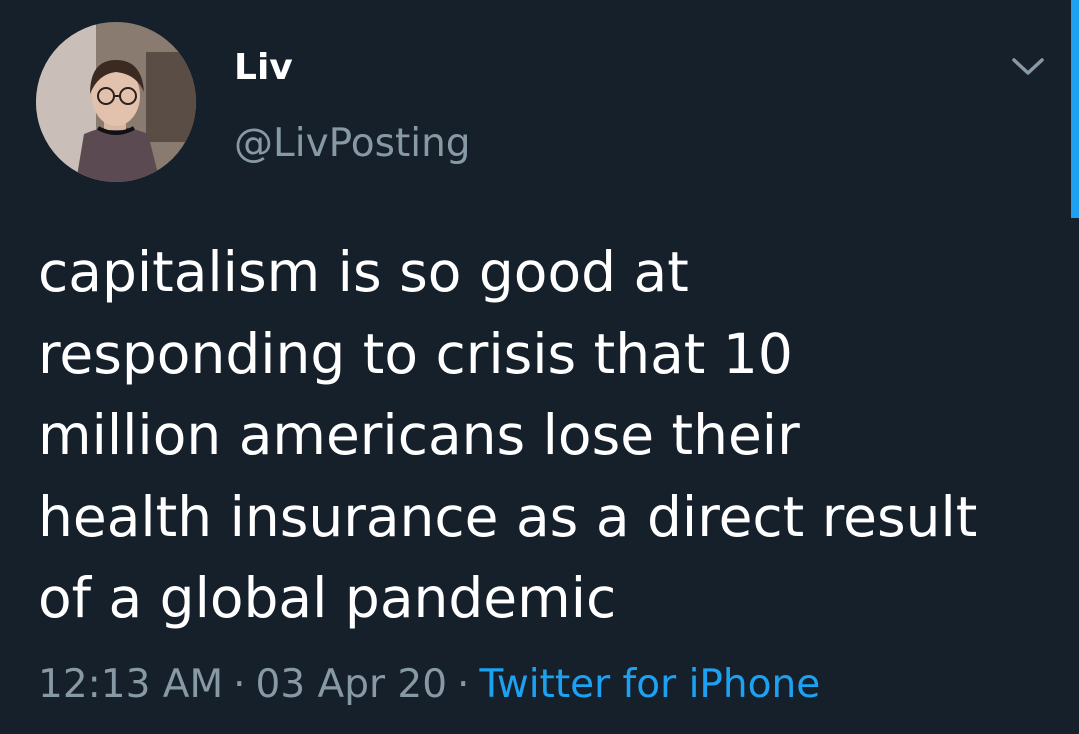 This screenshot has height=734, width=1079. Describe the element at coordinates (415, 353) in the screenshot. I see `tweet-text-line: responding to crisis that 10` at that location.